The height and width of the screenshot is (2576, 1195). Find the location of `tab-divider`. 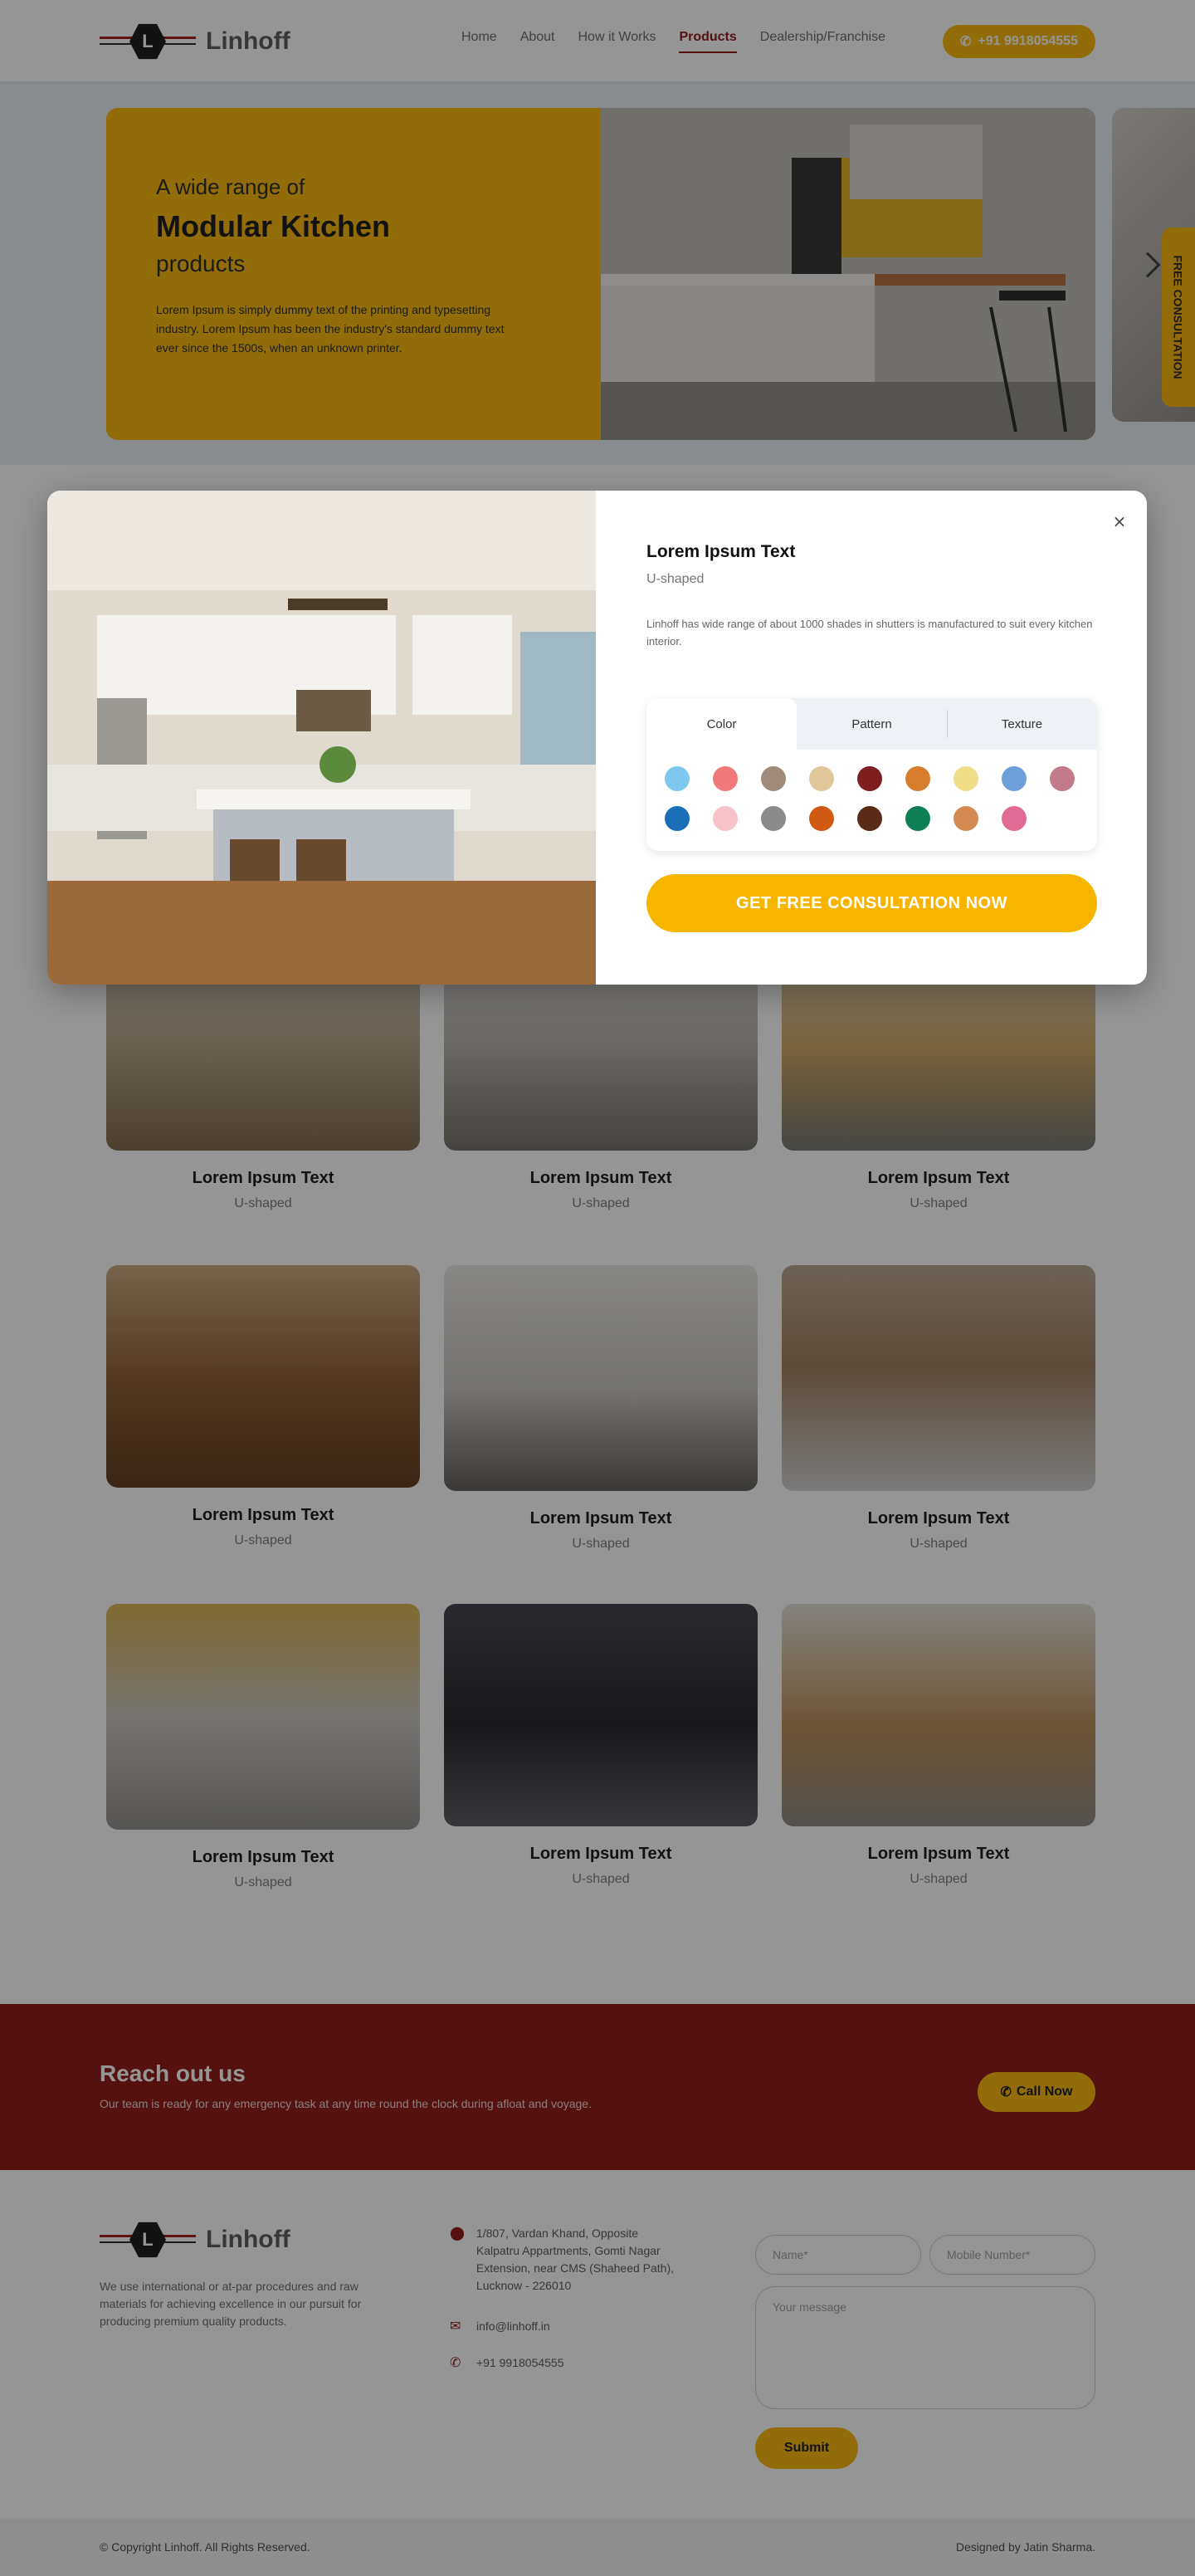

tab-divider is located at coordinates (948, 724).